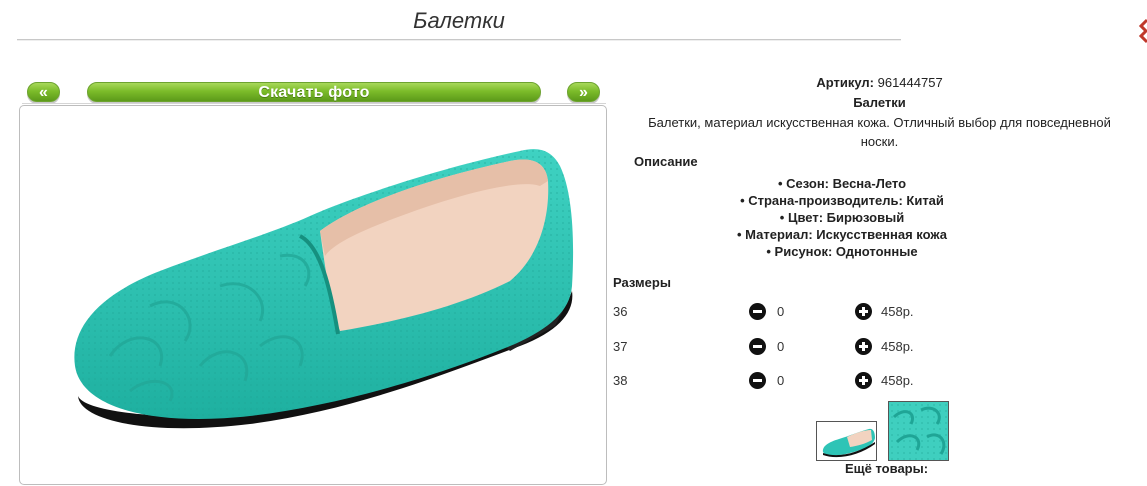 The image size is (1147, 486). I want to click on size-value: 37, so click(620, 346).